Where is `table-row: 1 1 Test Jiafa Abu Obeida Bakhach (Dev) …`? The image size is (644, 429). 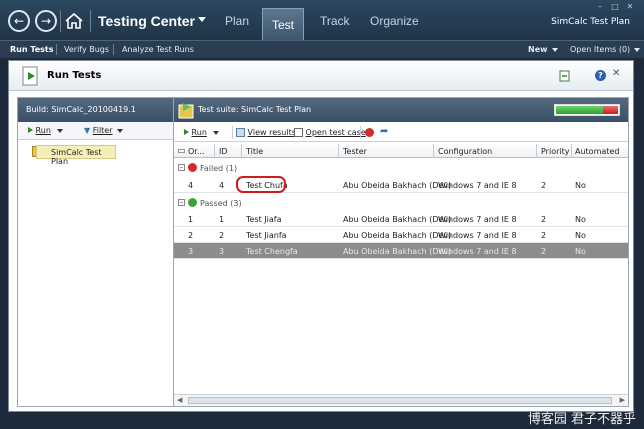 table-row: 1 1 Test Jiafa Abu Obeida Bakhach (Dev) … is located at coordinates (401, 219).